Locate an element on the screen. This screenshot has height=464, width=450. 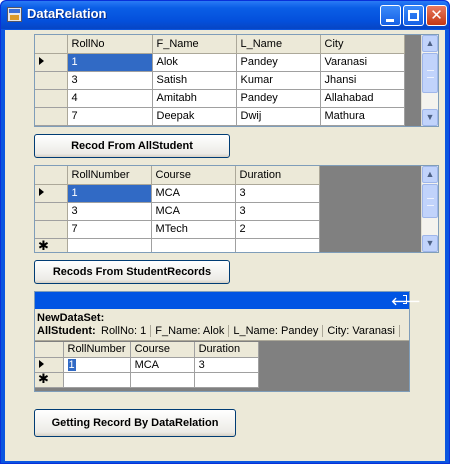
column-header-rollno: RollNo is located at coordinates (110, 44).